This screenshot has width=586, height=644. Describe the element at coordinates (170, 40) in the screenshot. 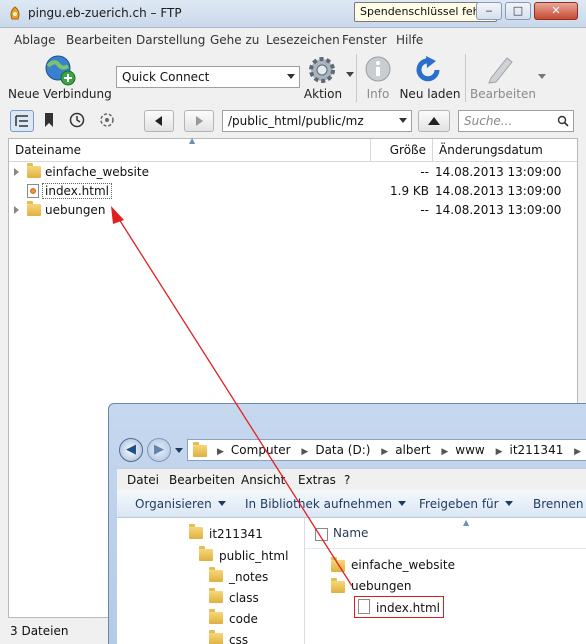

I see `menu-darstellung: Darstellung` at that location.